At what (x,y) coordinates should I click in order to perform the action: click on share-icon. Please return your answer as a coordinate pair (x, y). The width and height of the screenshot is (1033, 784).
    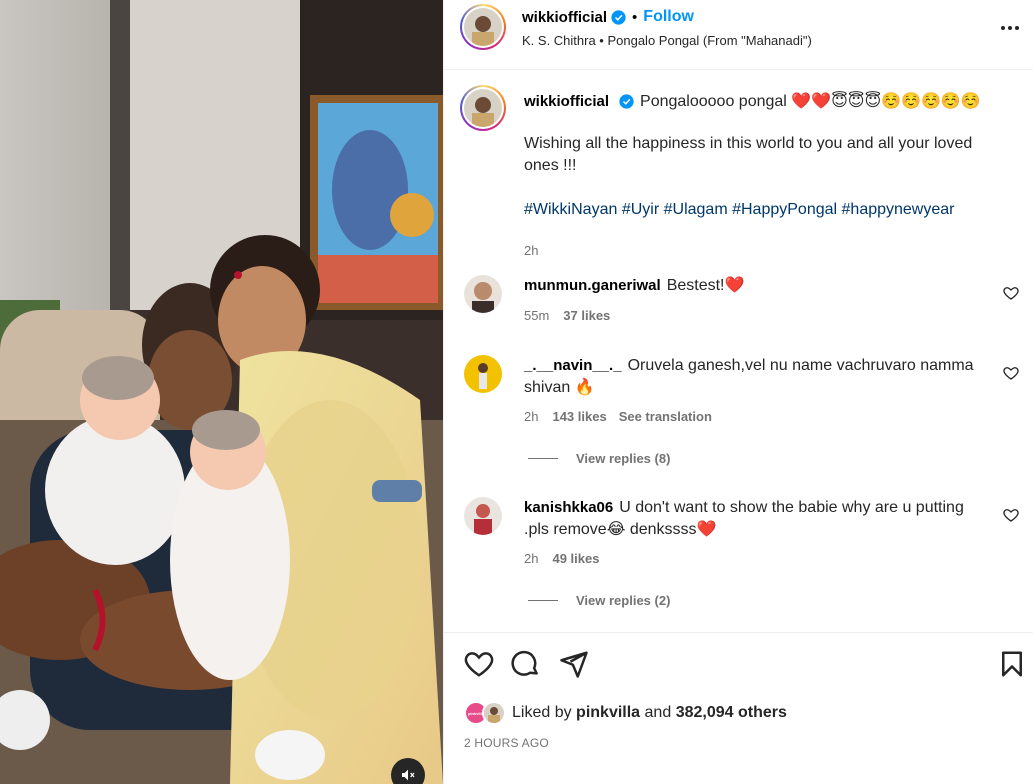
    Looking at the image, I should click on (574, 664).